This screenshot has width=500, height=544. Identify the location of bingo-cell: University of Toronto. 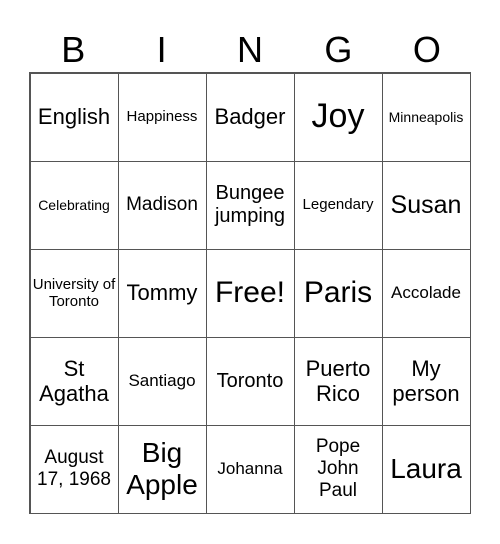
(74, 293).